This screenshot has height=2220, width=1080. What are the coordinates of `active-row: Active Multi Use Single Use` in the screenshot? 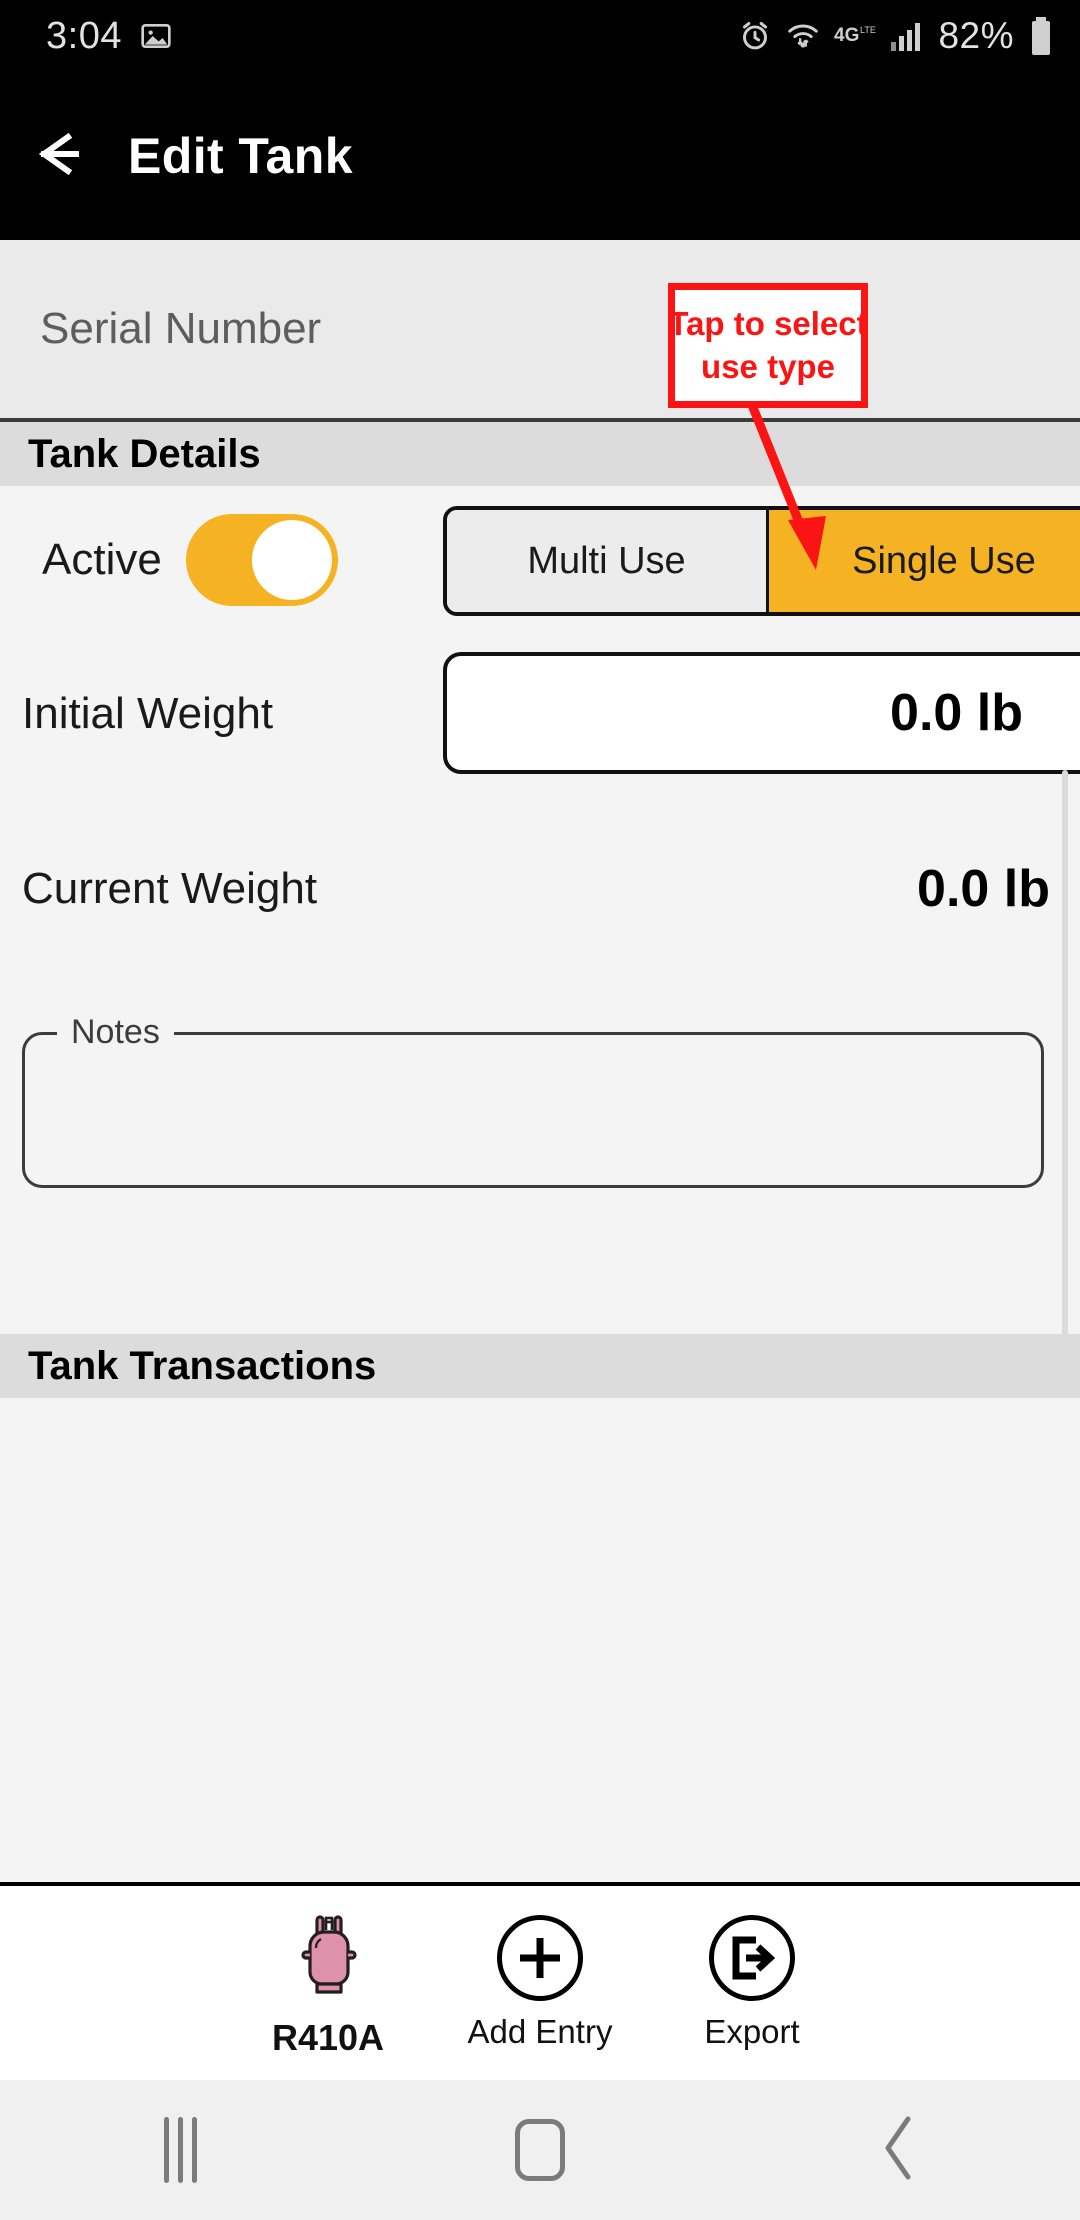 It's located at (540, 560).